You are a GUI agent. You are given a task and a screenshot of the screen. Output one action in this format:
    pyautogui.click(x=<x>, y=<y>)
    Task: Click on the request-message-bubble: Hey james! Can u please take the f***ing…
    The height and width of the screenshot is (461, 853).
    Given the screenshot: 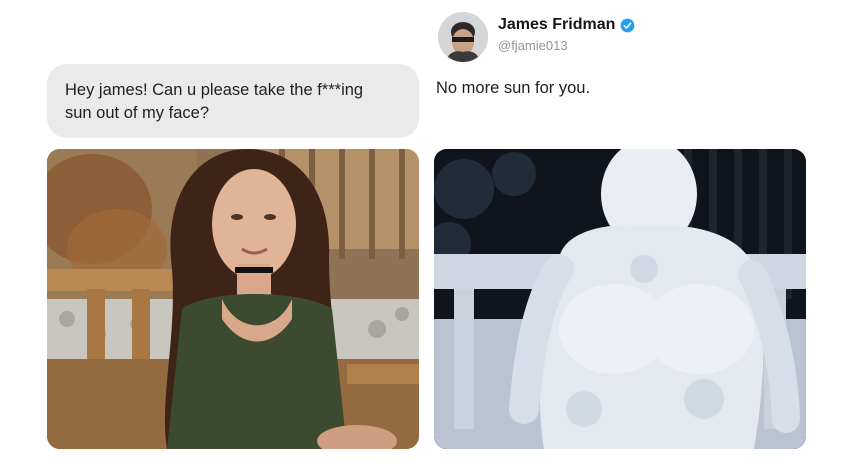 What is the action you would take?
    pyautogui.click(x=233, y=101)
    